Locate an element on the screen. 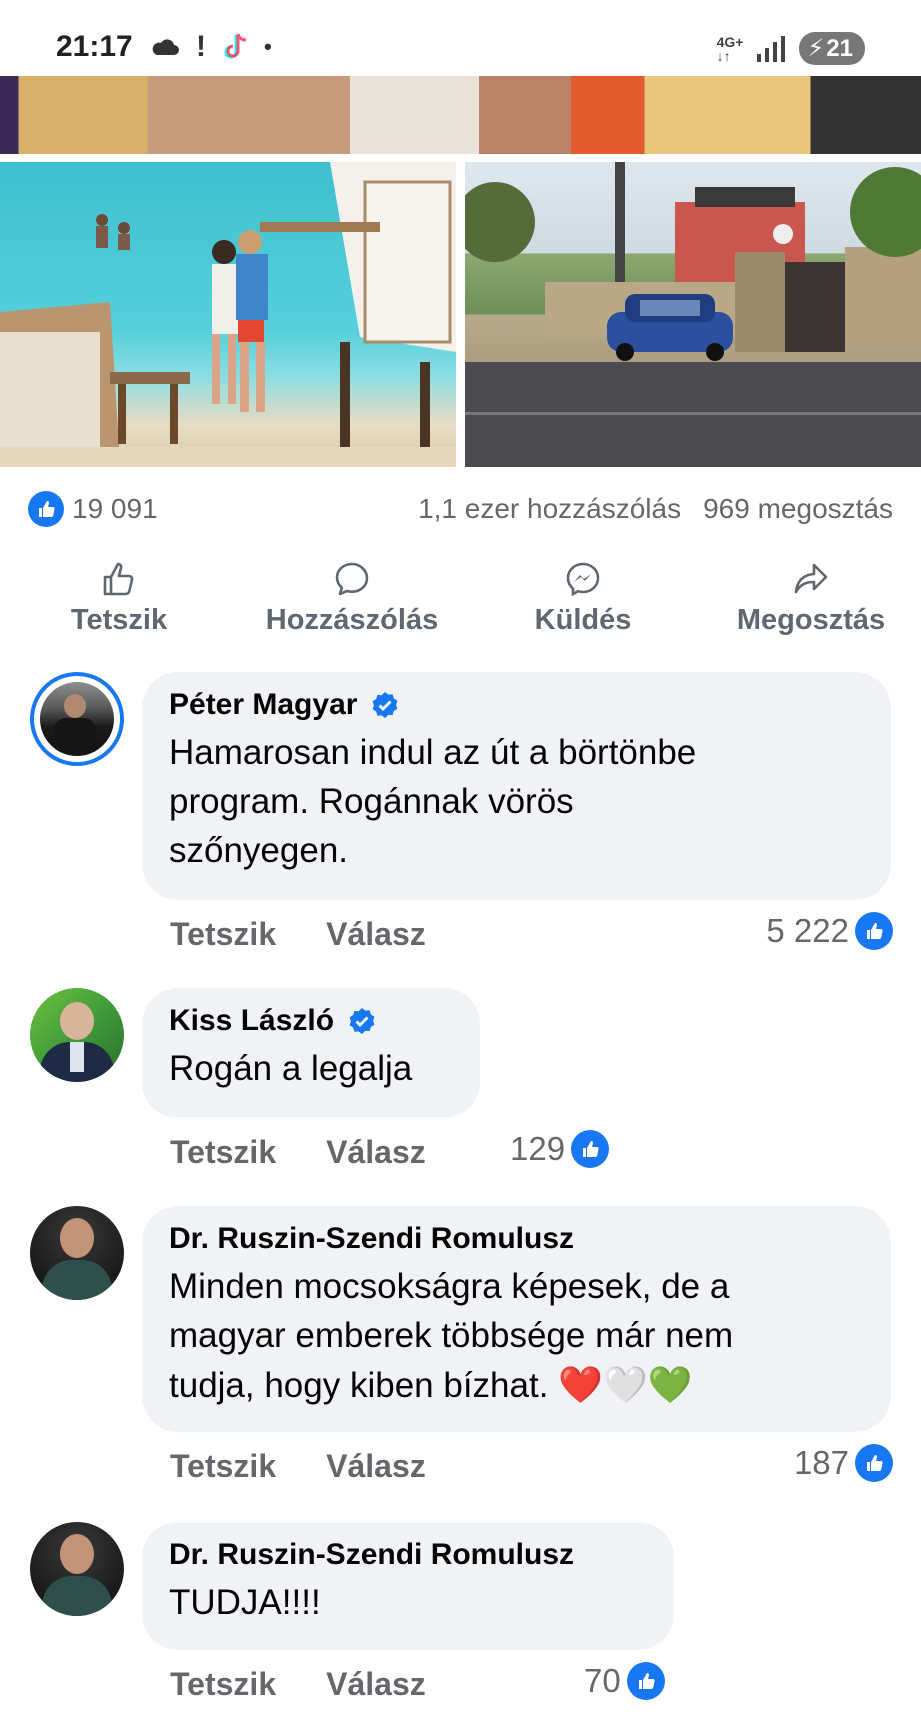 The image size is (921, 1727). comment-reactions: 187 is located at coordinates (843, 1463).